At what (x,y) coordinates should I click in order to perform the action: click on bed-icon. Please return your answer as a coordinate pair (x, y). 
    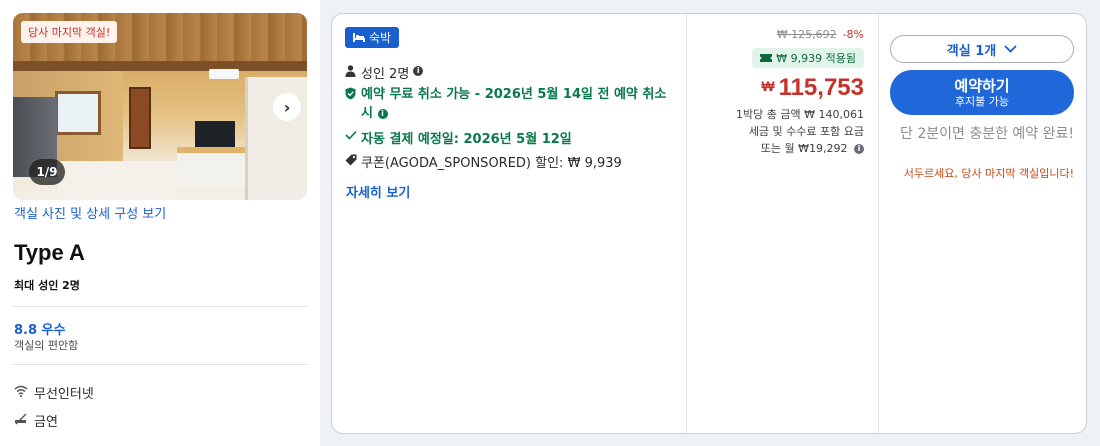
    Looking at the image, I should click on (359, 38).